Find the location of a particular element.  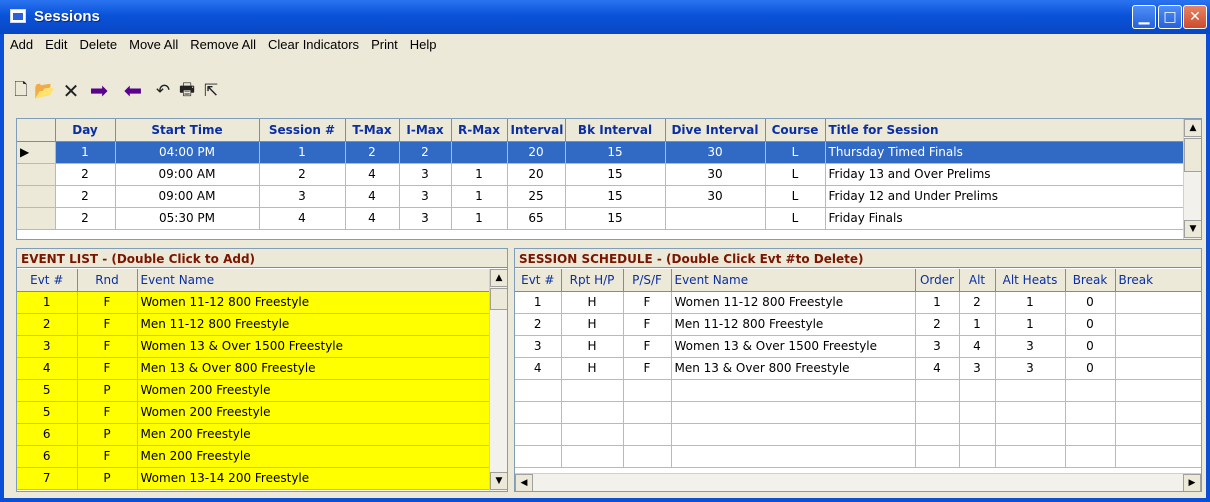

cell-evt: 6 is located at coordinates (47, 434).